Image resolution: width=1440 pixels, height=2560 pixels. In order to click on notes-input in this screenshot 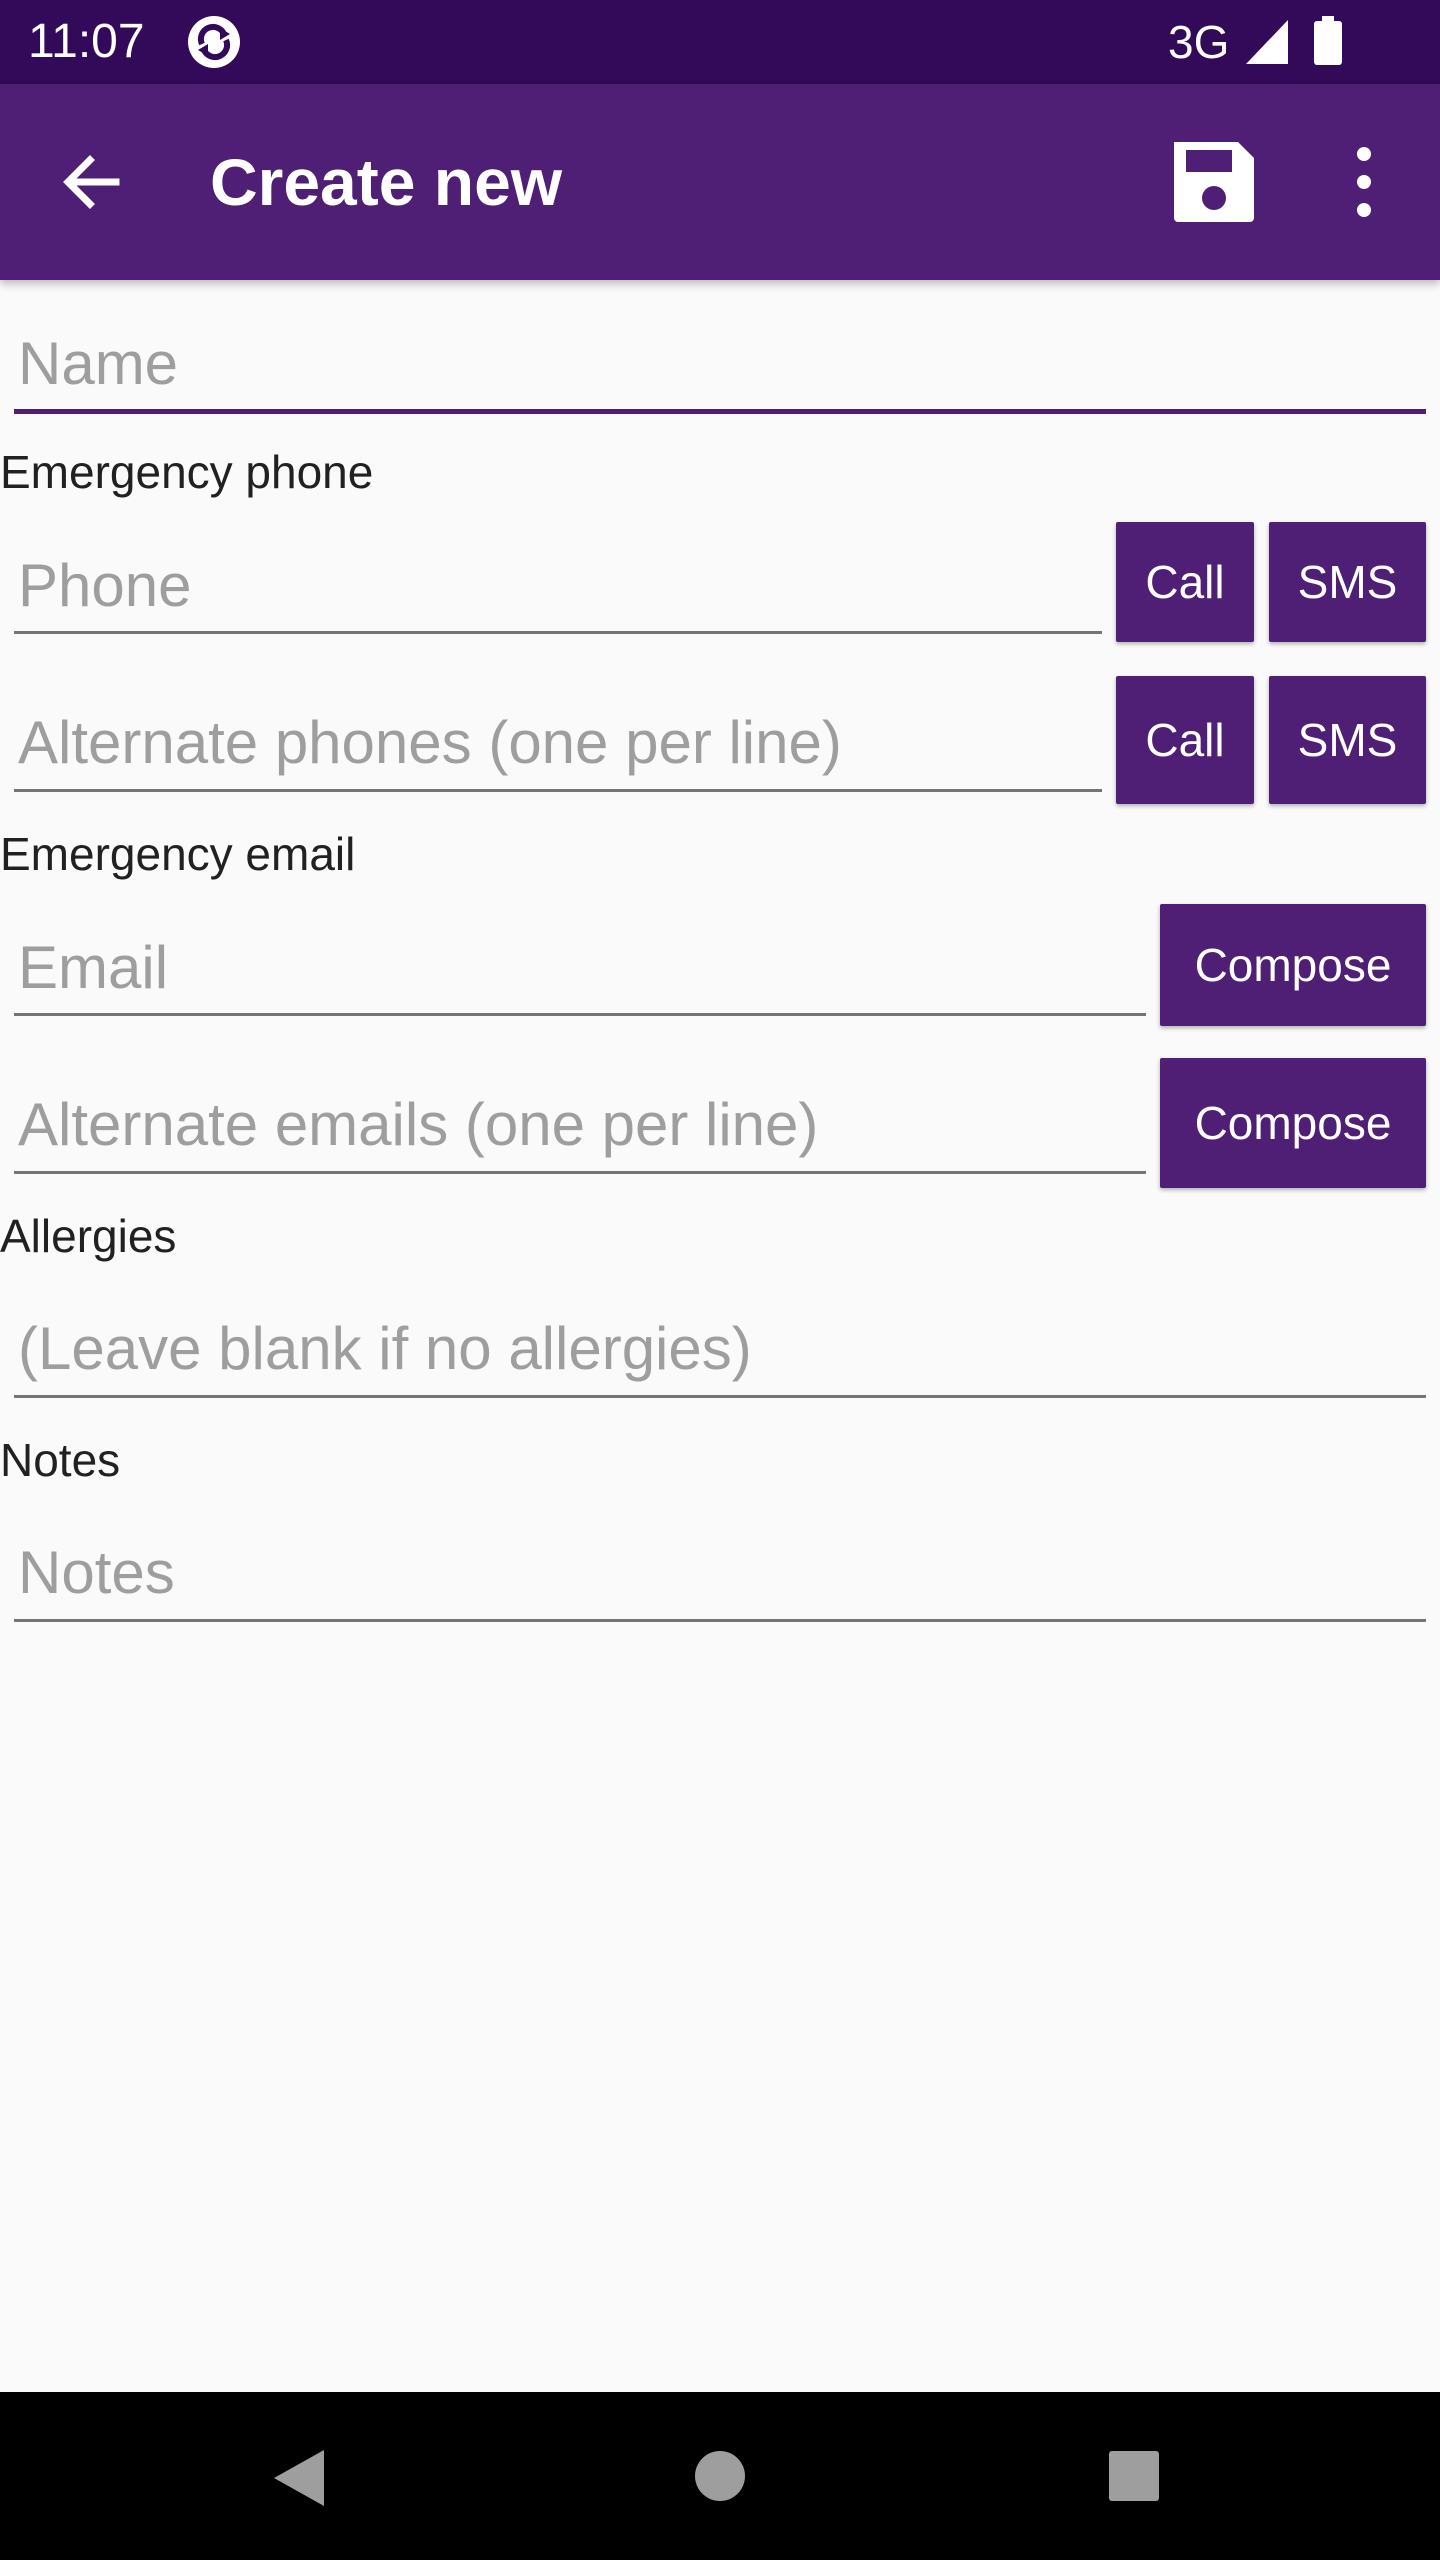, I will do `click(720, 1572)`.